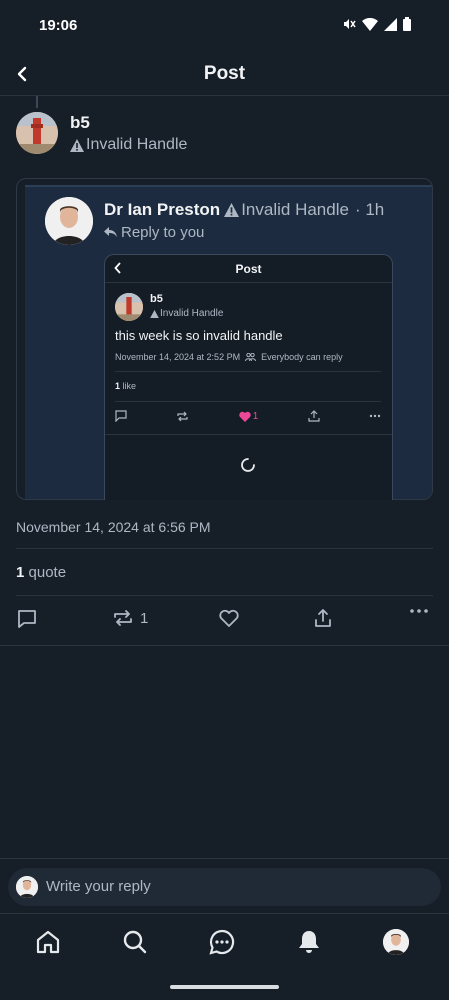  I want to click on reply-to-label: Reply to you, so click(163, 232).